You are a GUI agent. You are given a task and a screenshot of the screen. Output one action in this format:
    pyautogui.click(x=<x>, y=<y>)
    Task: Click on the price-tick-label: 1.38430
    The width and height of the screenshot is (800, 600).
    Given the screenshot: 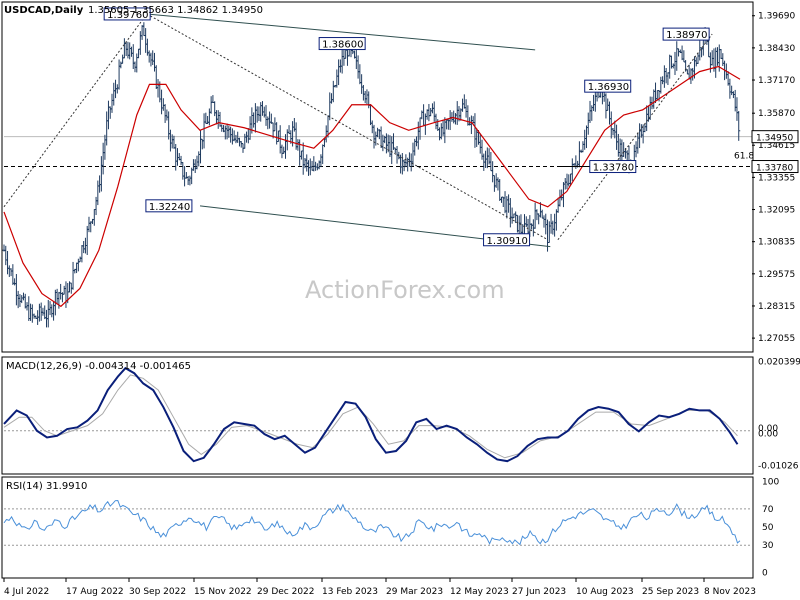 What is the action you would take?
    pyautogui.click(x=776, y=49)
    